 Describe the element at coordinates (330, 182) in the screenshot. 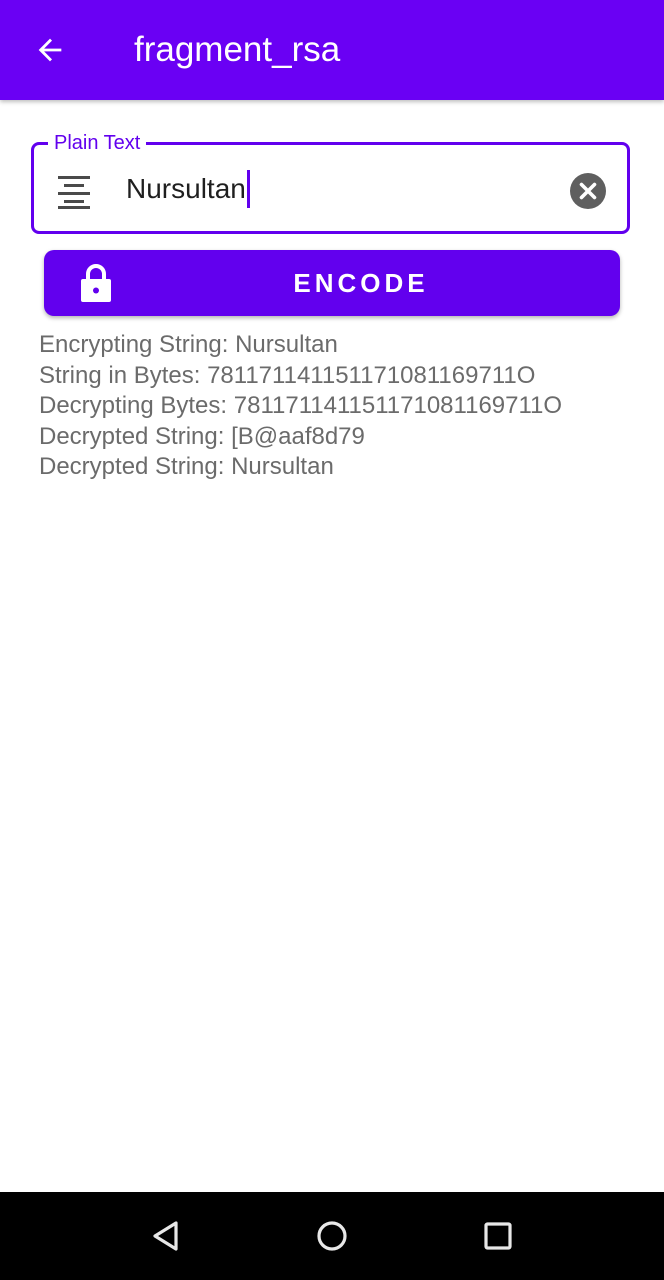

I see `plain-text-field: Plain Text Nursultan` at that location.